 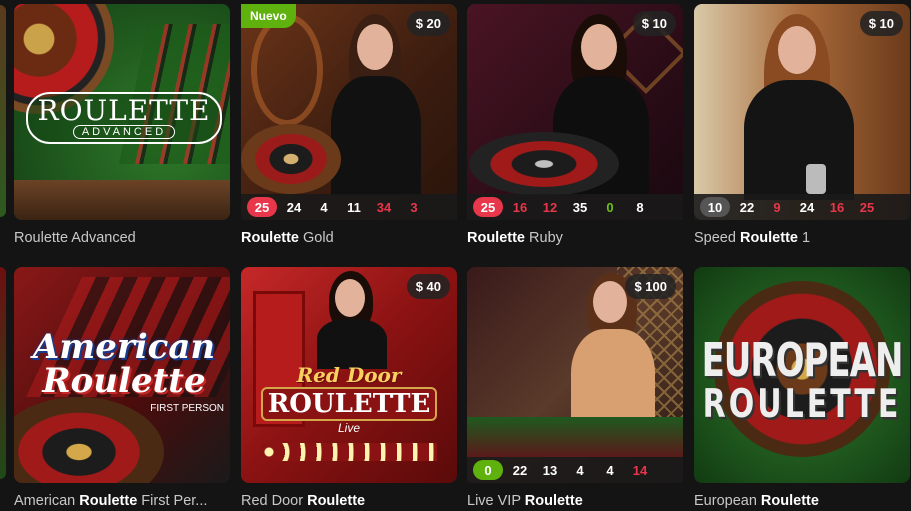 What do you see at coordinates (349, 501) in the screenshot?
I see `game-title: Red Door Roulette` at bounding box center [349, 501].